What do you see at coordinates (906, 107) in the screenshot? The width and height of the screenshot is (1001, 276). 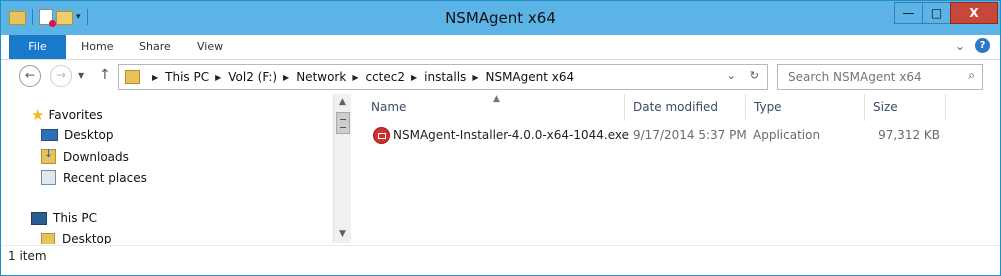 I see `column-header-size: Size` at bounding box center [906, 107].